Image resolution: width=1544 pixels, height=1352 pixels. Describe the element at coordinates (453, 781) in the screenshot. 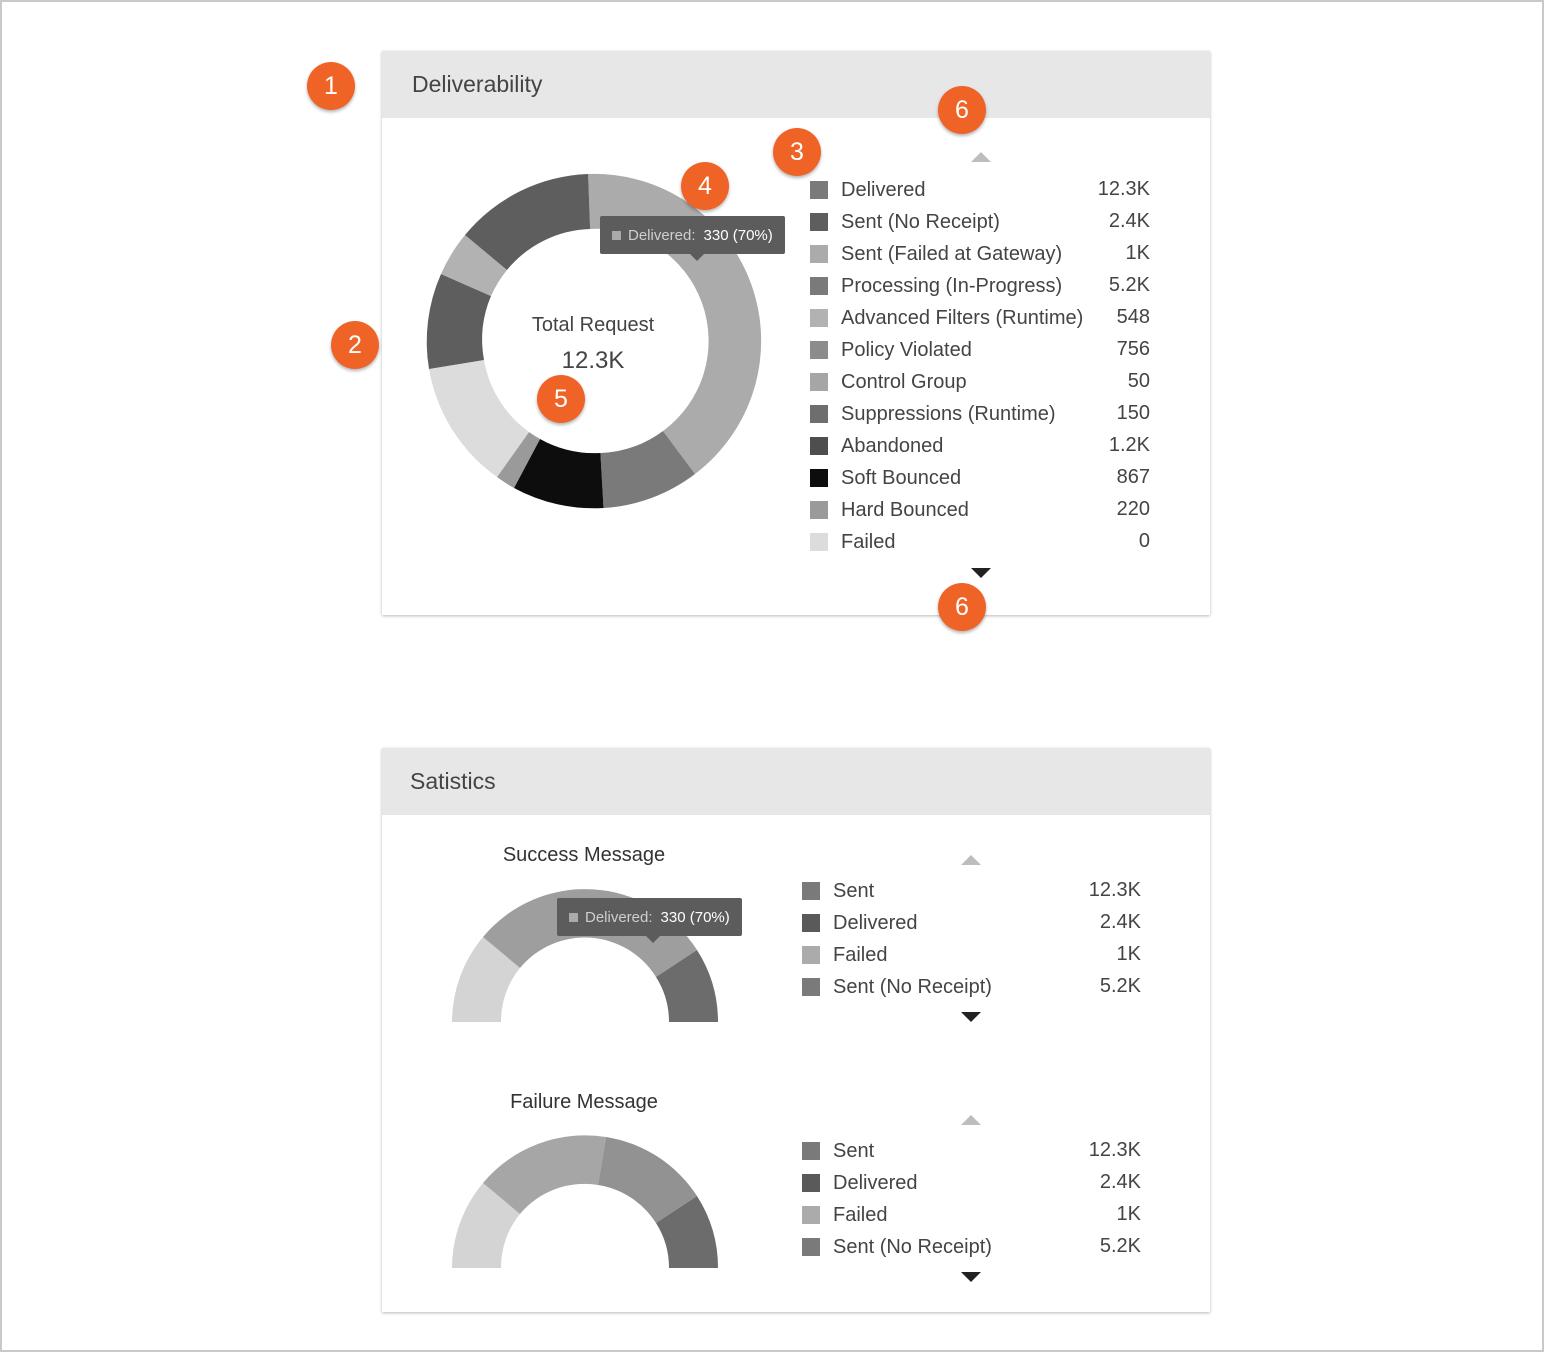

I see `card-title: Satistics` at that location.